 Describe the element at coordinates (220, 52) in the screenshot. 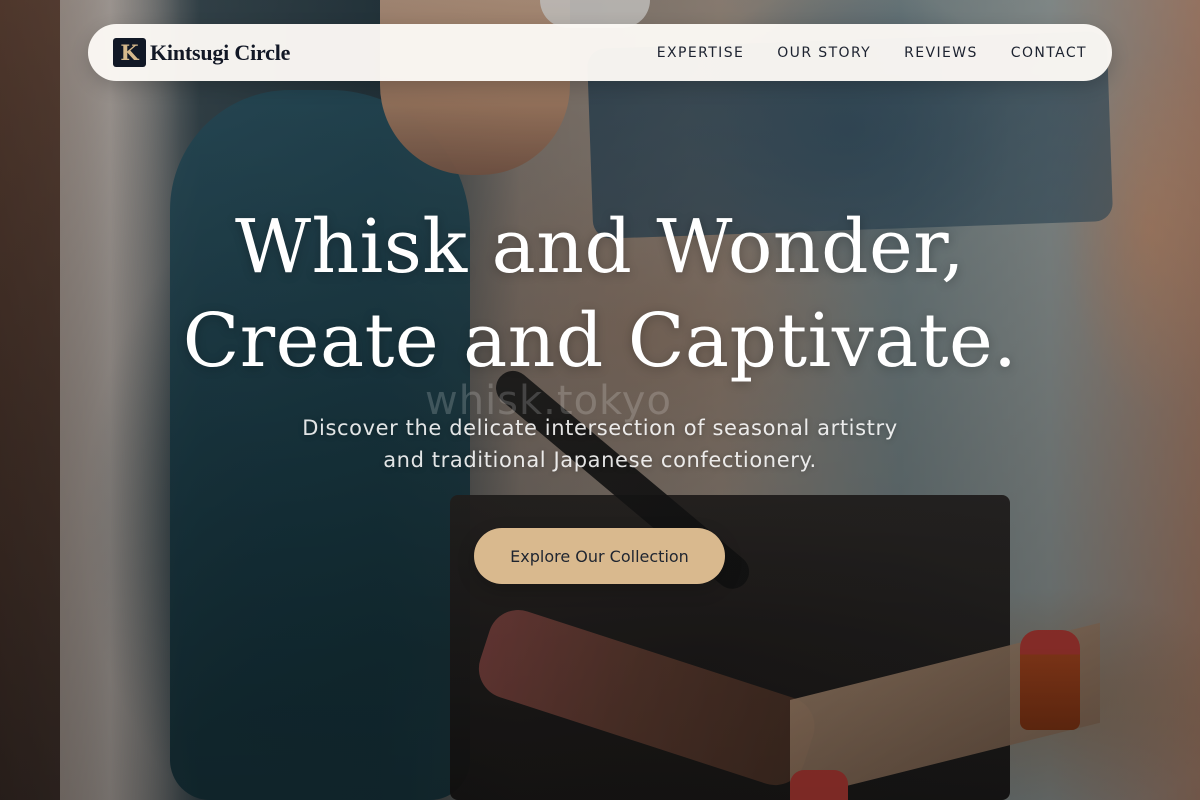

I see `brand-name: Kintsugi Circle` at that location.